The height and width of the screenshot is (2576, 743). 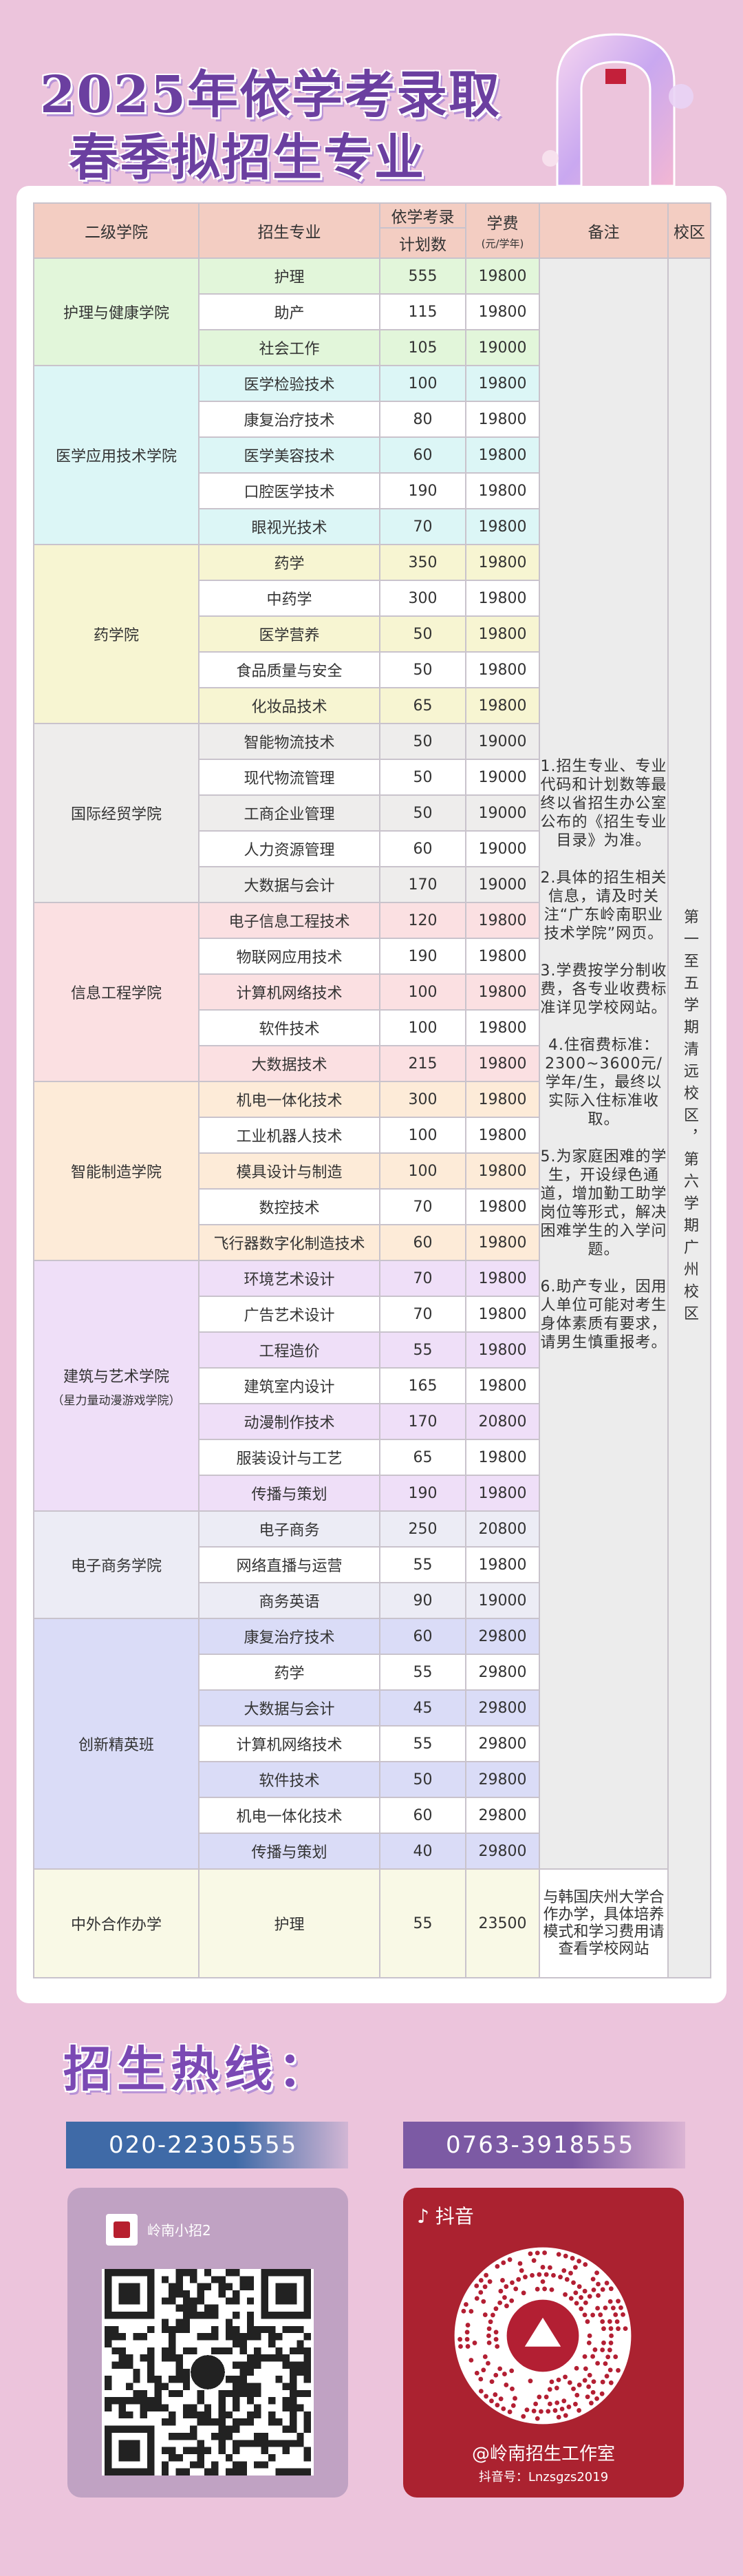 What do you see at coordinates (289, 706) in the screenshot?
I see `major-cell: 化妆品技术` at bounding box center [289, 706].